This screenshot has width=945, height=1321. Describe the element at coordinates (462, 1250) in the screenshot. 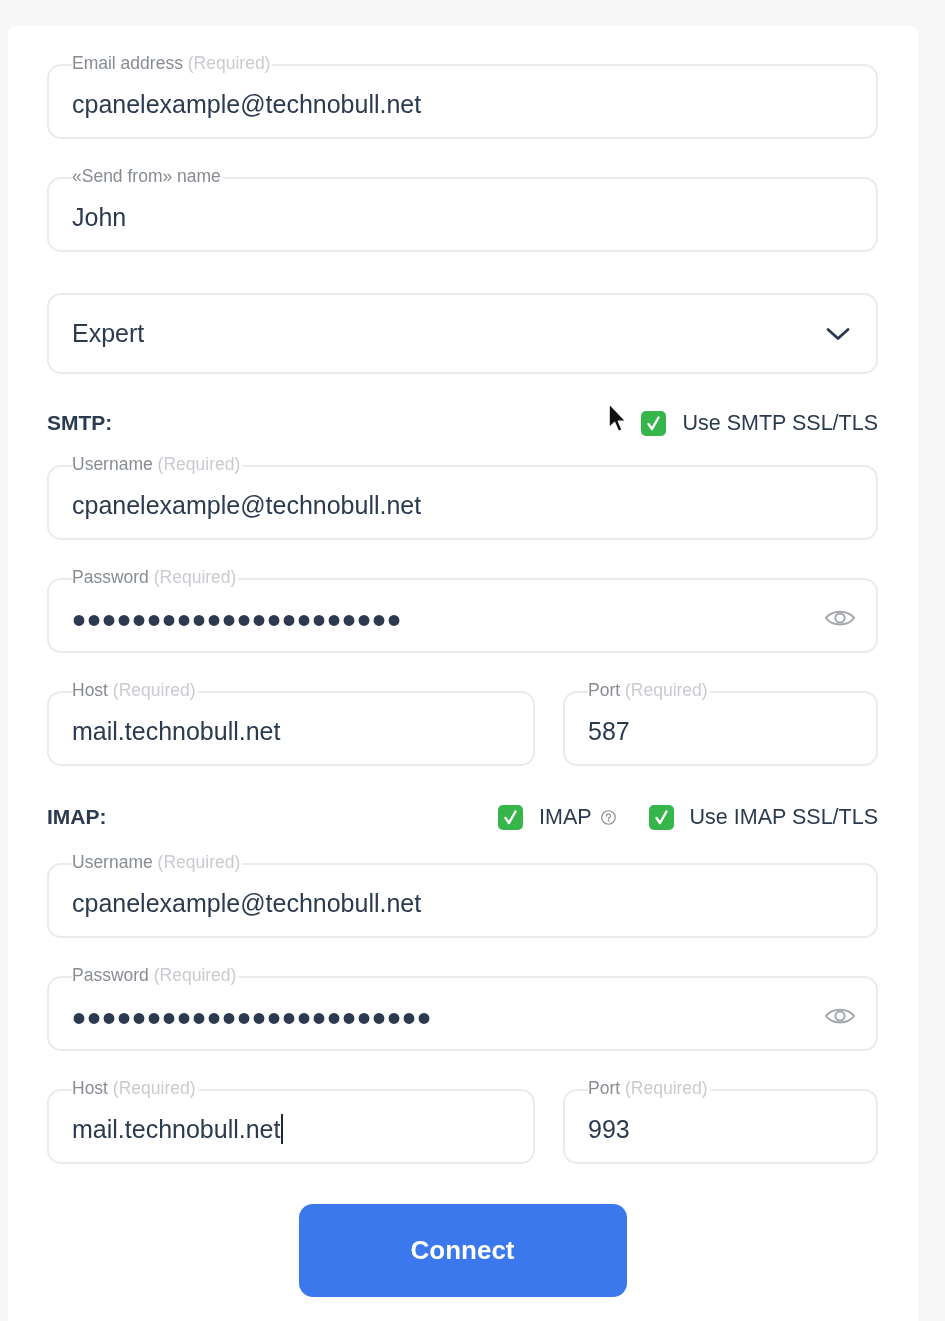

I see `connect-button: Connect` at that location.